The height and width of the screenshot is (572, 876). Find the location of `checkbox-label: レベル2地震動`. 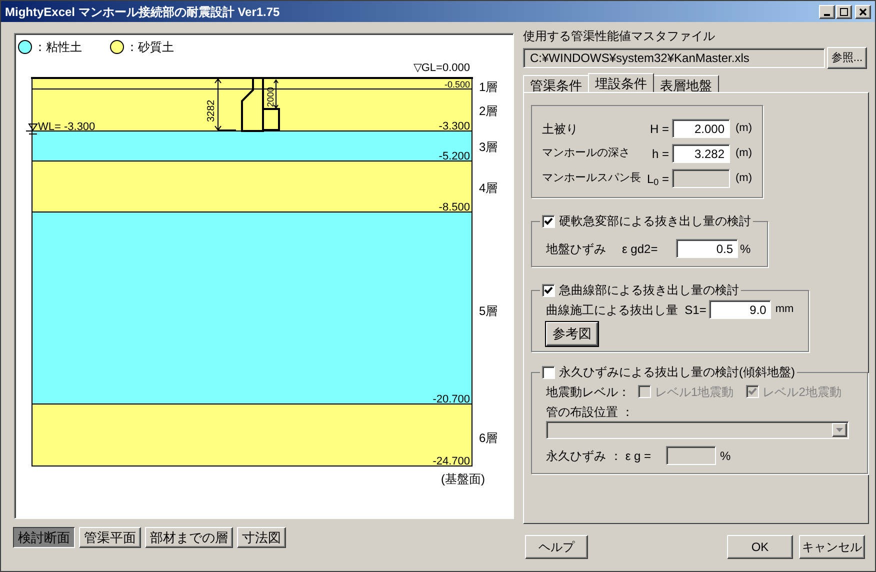

checkbox-label: レベル2地震動 is located at coordinates (802, 392).